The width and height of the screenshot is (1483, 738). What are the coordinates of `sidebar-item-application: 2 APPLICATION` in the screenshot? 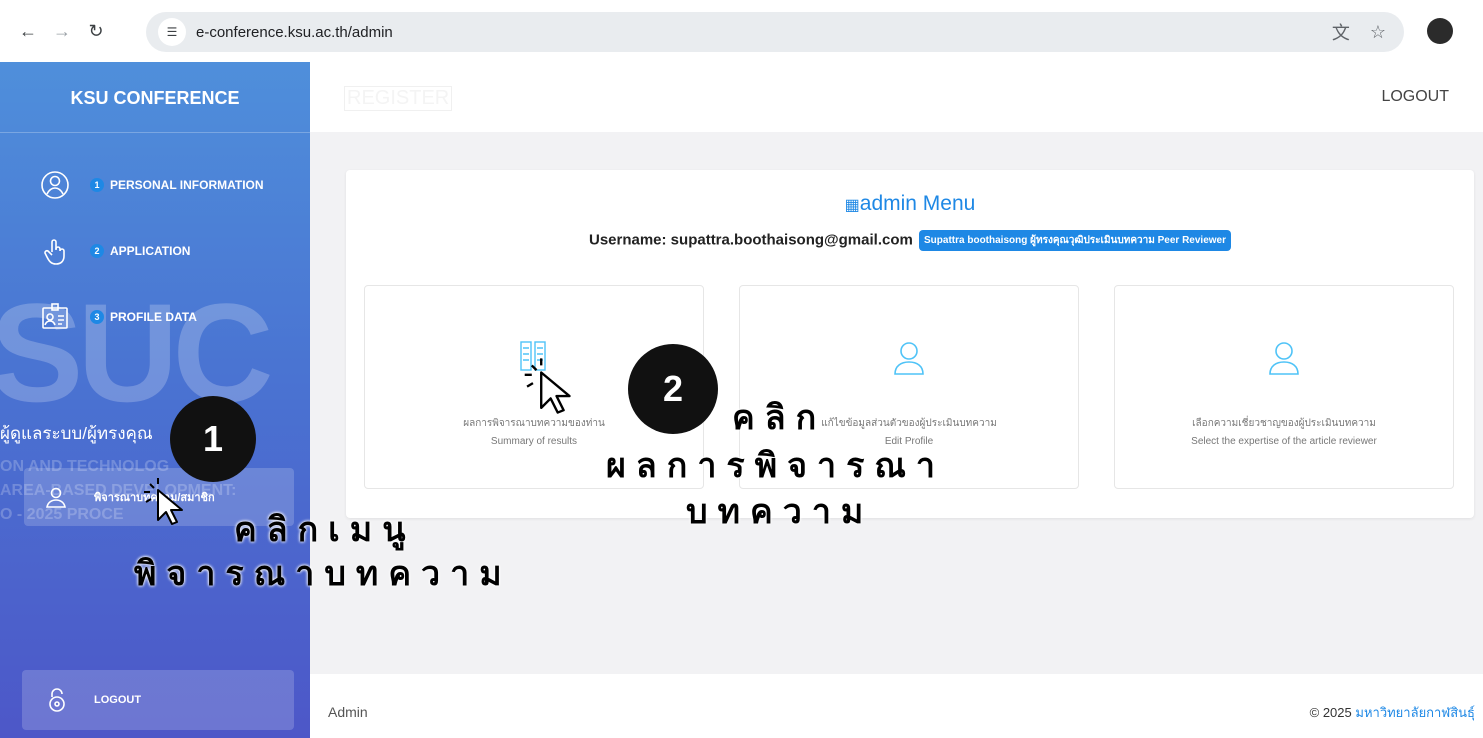 It's located at (115, 251).